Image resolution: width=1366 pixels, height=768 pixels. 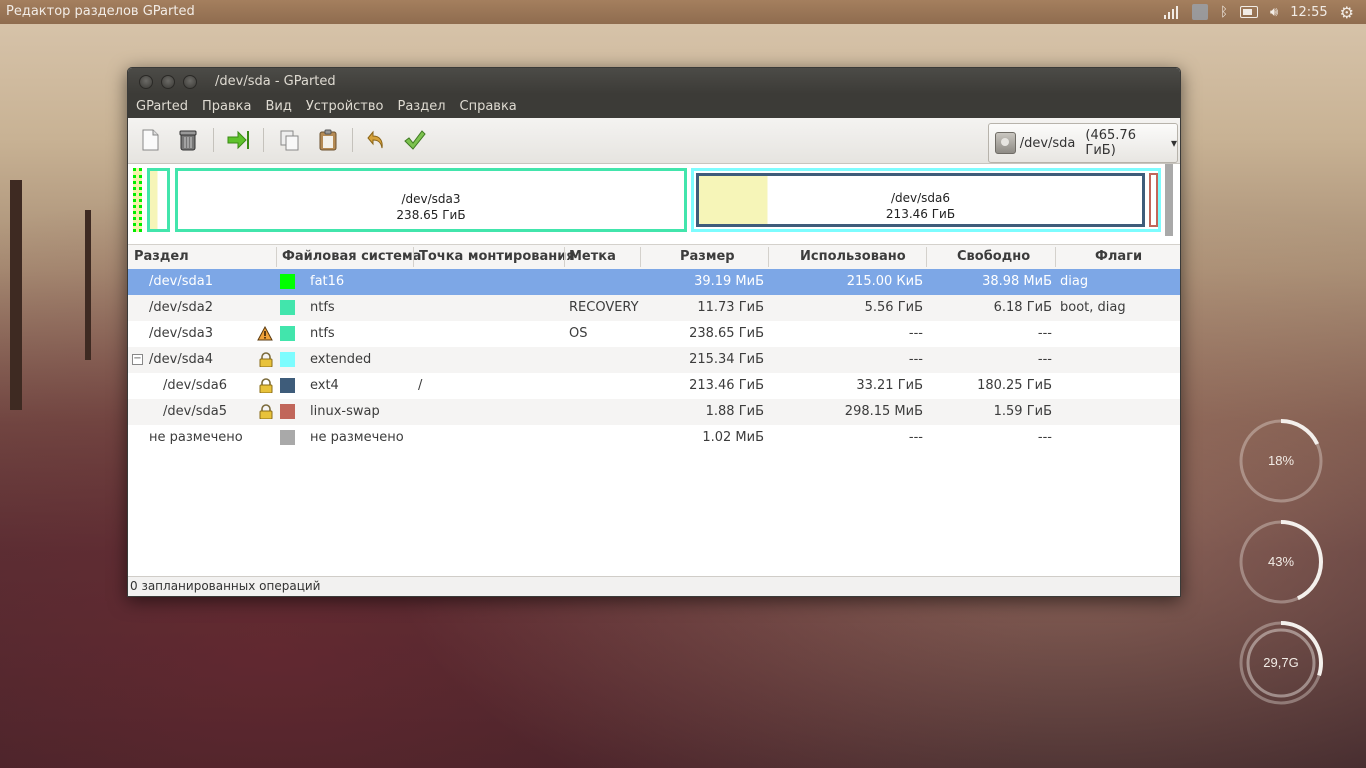 I want to click on menu-device: Устройство, so click(x=345, y=106).